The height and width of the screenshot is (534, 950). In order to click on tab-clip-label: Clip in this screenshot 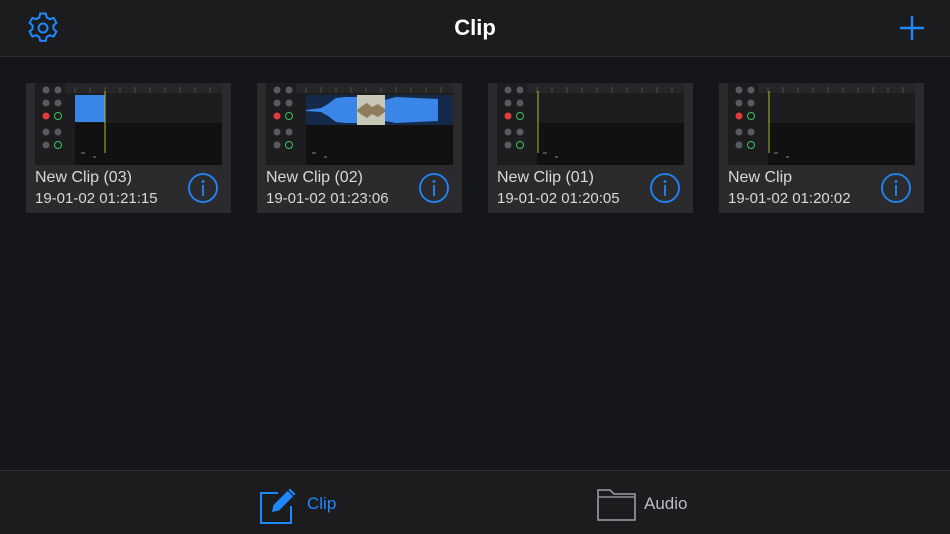, I will do `click(322, 503)`.